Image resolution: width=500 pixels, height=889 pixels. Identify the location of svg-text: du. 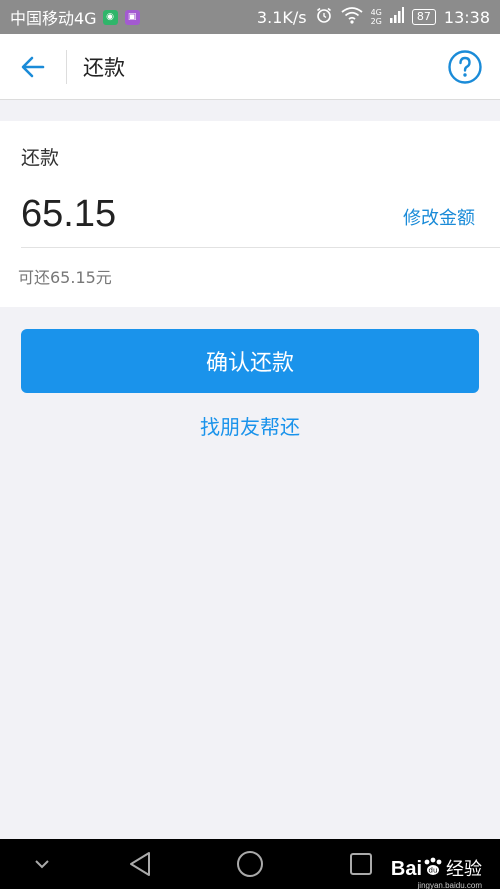
(433, 871).